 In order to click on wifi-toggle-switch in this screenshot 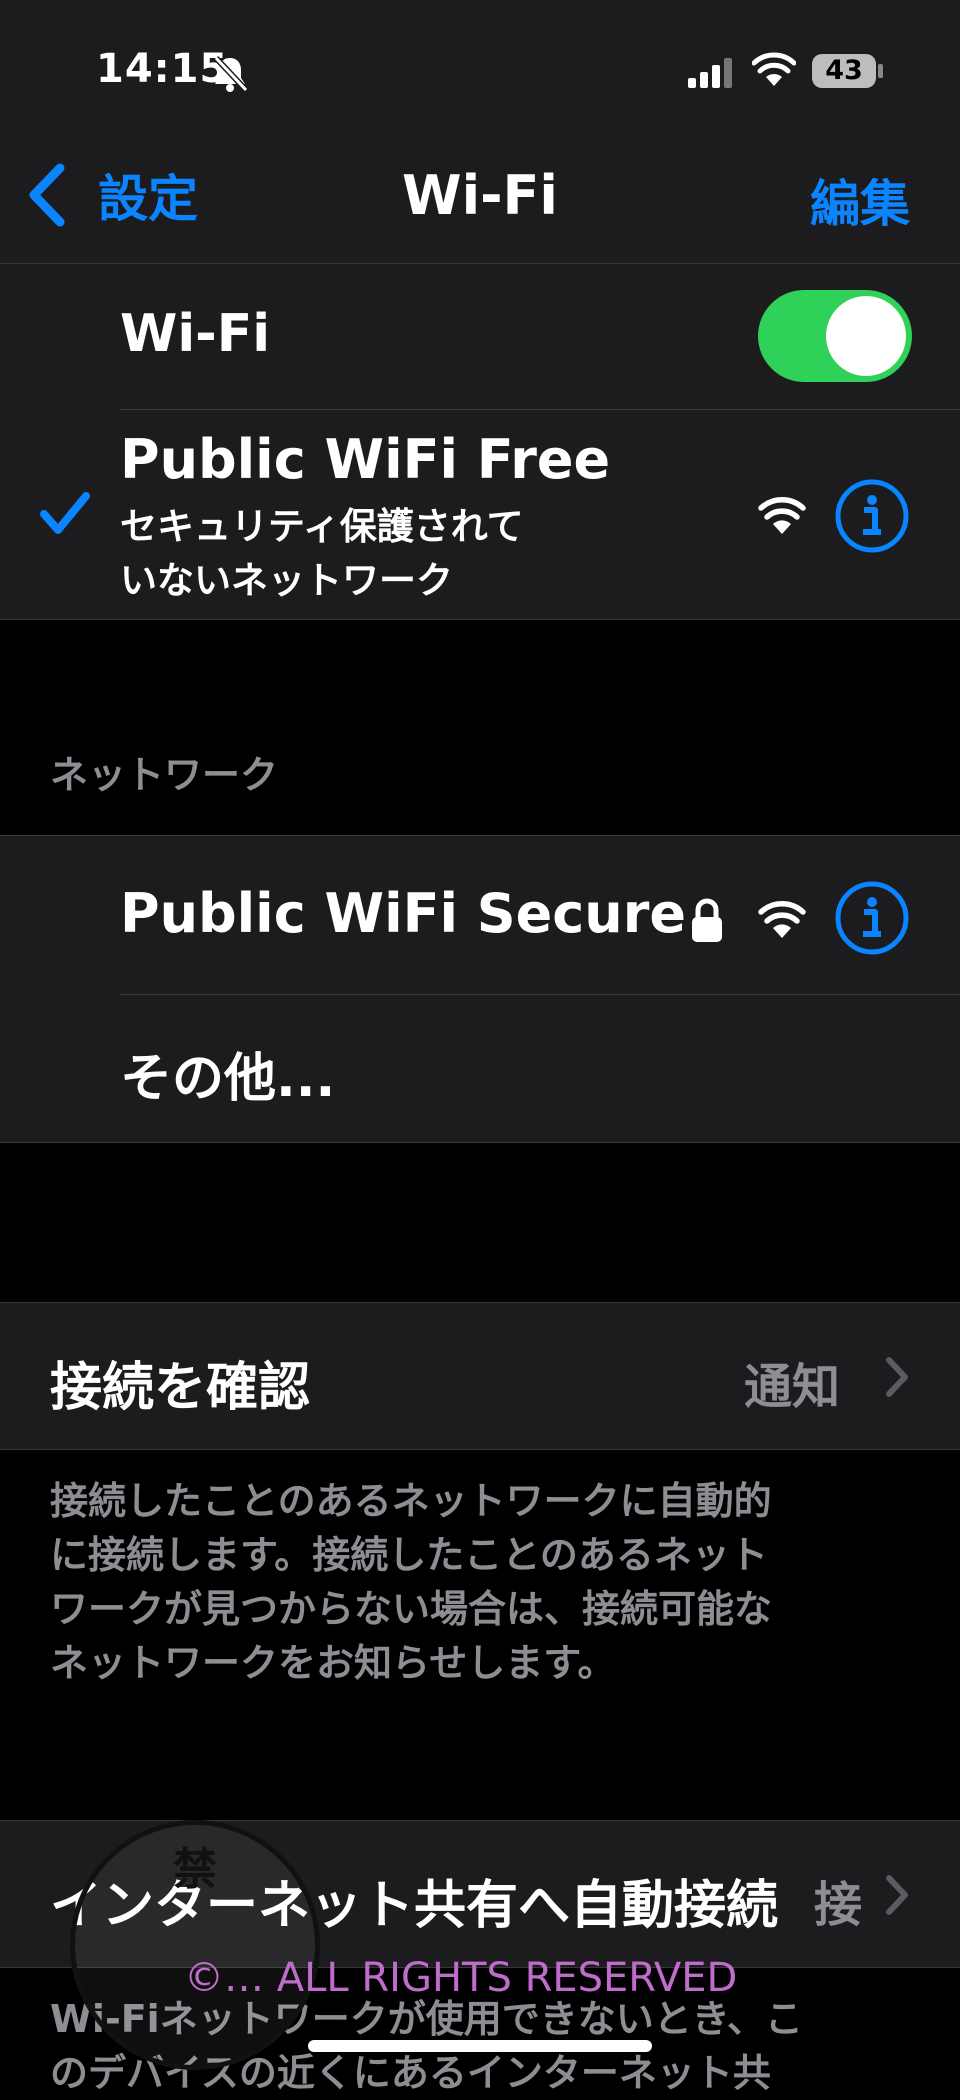, I will do `click(835, 336)`.